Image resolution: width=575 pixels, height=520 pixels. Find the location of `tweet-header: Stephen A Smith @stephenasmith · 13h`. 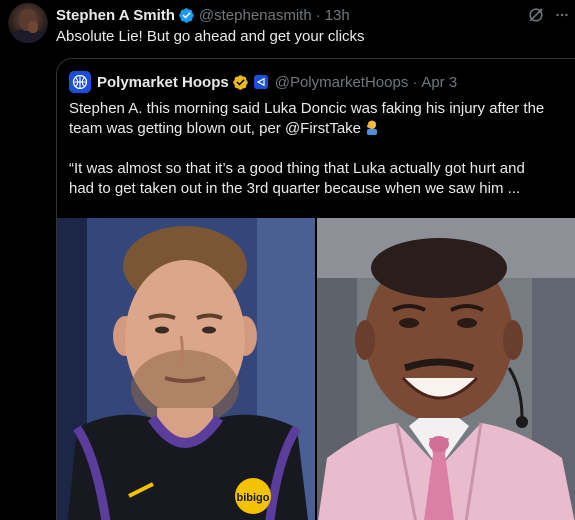

tweet-header: Stephen A Smith @stephenasmith · 13h is located at coordinates (203, 15).